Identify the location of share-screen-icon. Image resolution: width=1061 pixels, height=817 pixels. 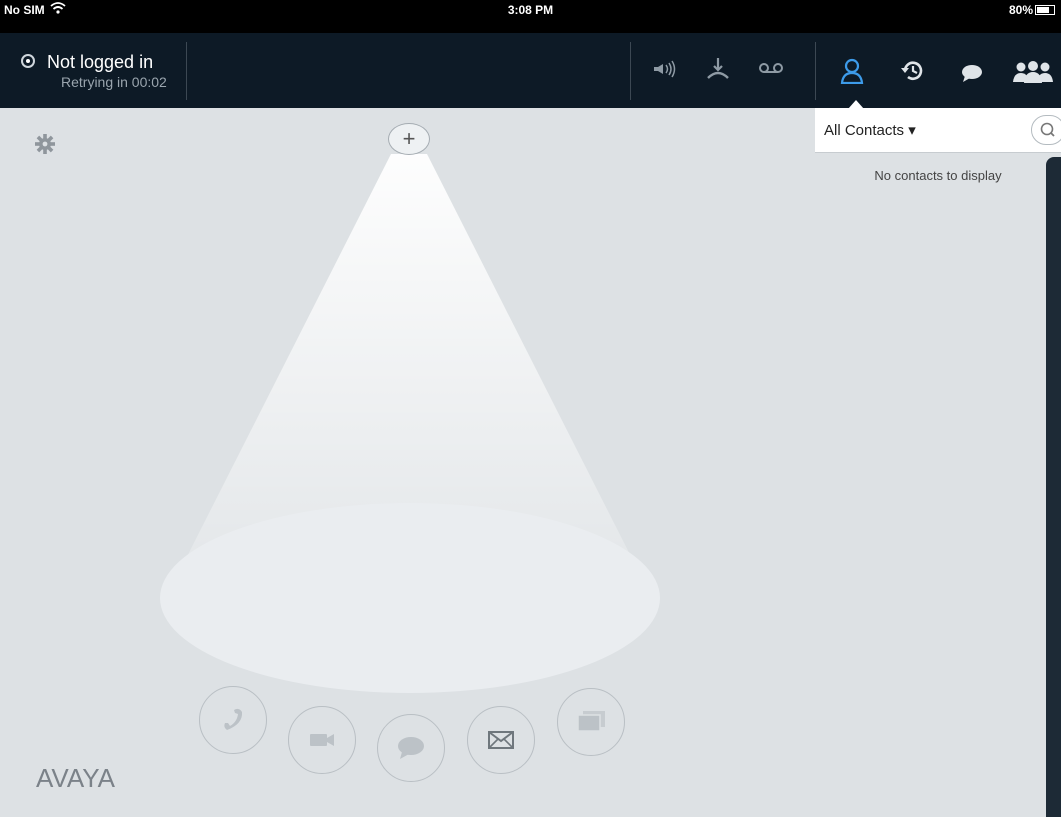
(591, 721).